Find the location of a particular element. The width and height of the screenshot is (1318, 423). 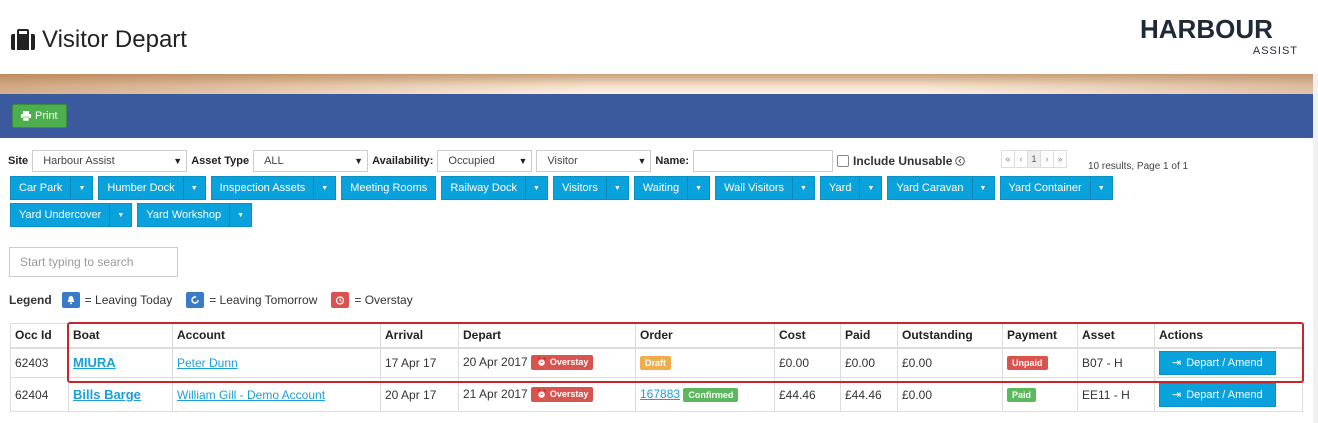

include-unusable-label: Include Unusable is located at coordinates (903, 161).